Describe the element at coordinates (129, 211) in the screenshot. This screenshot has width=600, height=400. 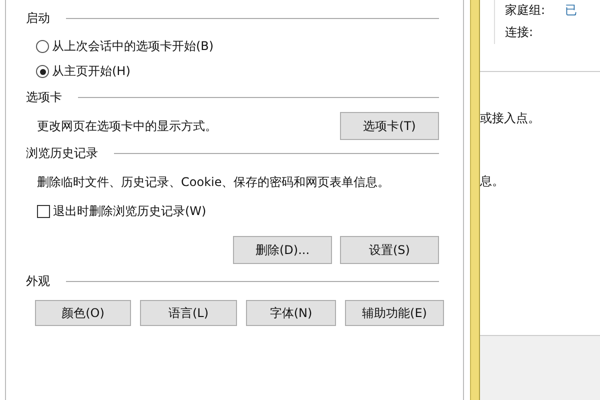
I see `checkbox-label: 退出时删除浏览历史记录(W)` at that location.